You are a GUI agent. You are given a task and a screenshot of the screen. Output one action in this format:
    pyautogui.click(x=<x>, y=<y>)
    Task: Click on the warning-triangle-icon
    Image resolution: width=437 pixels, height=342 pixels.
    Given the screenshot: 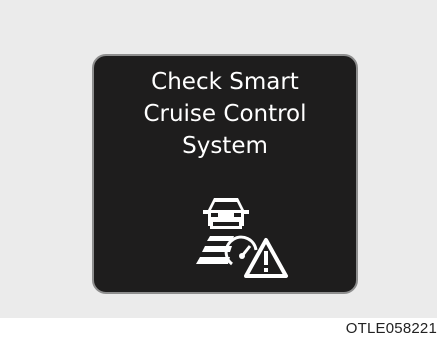 What is the action you would take?
    pyautogui.click(x=266, y=258)
    